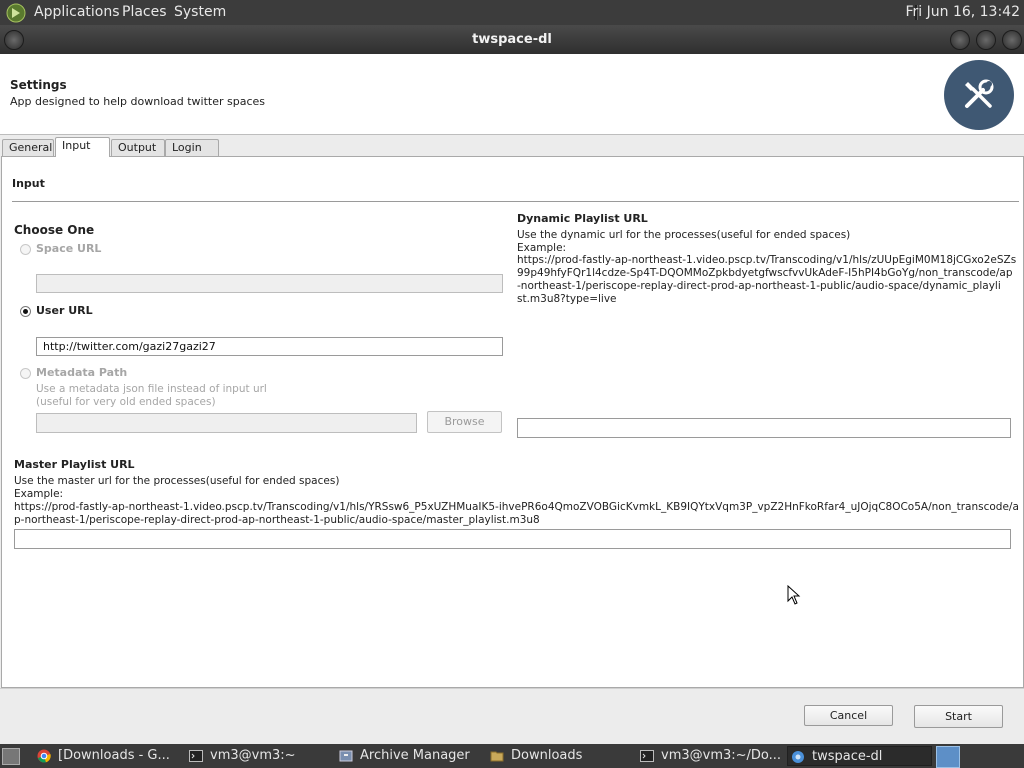  Describe the element at coordinates (11, 756) in the screenshot. I see `show-desktop-icon` at that location.